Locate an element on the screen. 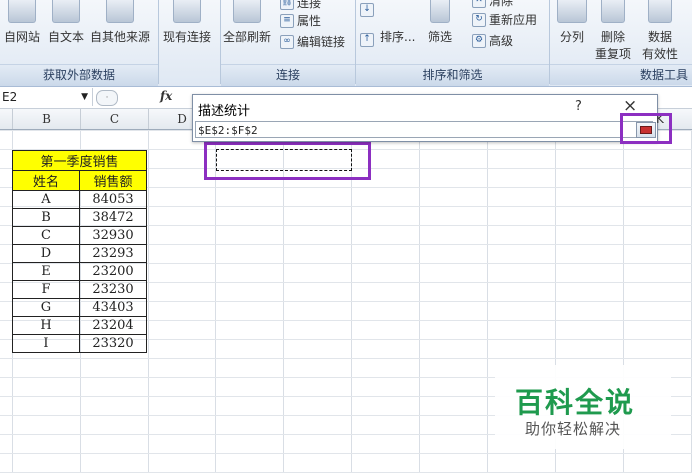 This screenshot has height=473, width=692. reapply-icon: ↻ is located at coordinates (479, 19).